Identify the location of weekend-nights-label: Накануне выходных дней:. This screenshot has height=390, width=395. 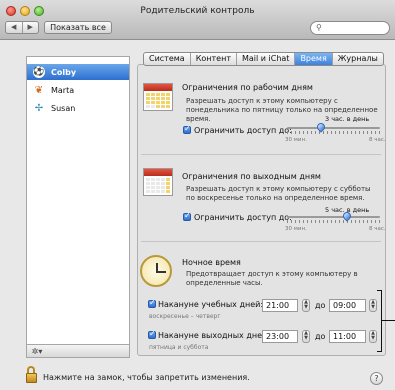
(214, 335).